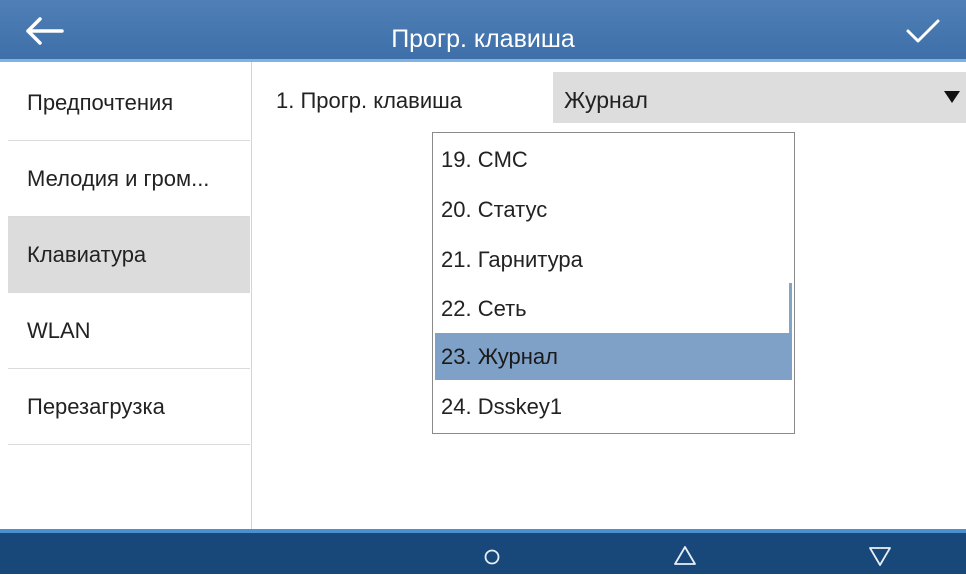  I want to click on confirm-button, so click(922, 31).